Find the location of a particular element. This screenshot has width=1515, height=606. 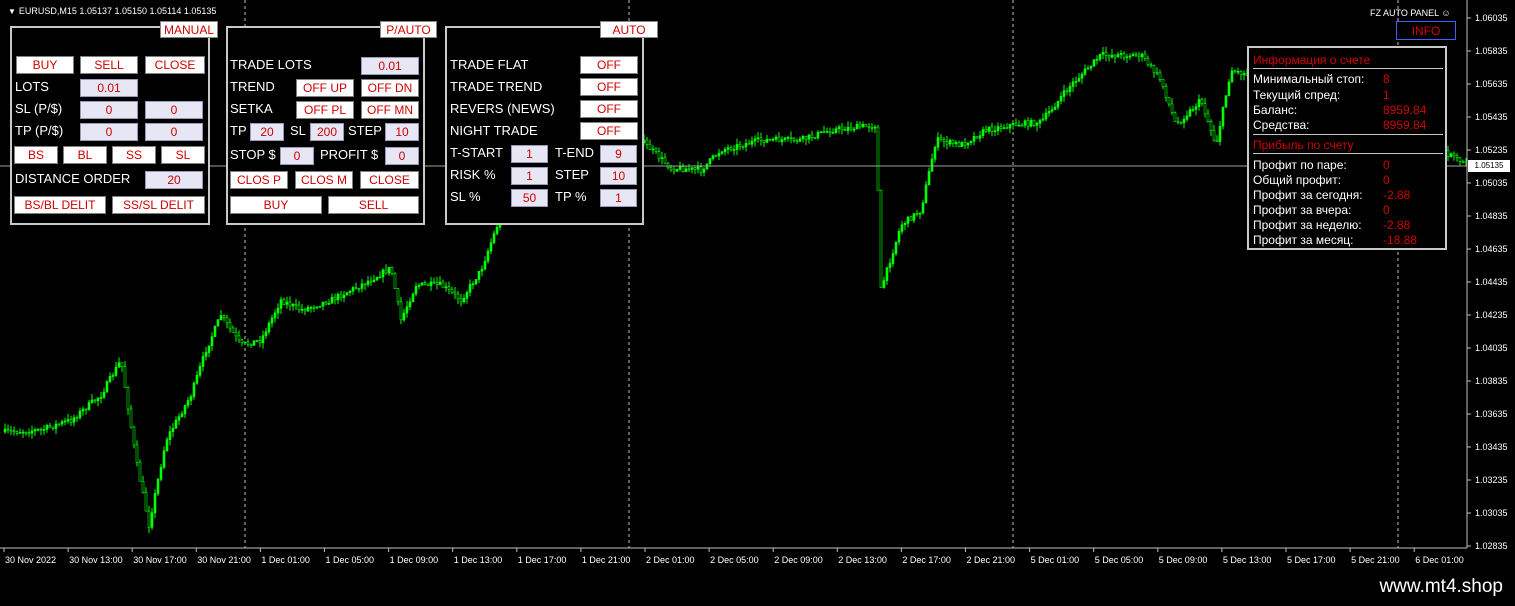

profit-money-field: 0 is located at coordinates (402, 156).